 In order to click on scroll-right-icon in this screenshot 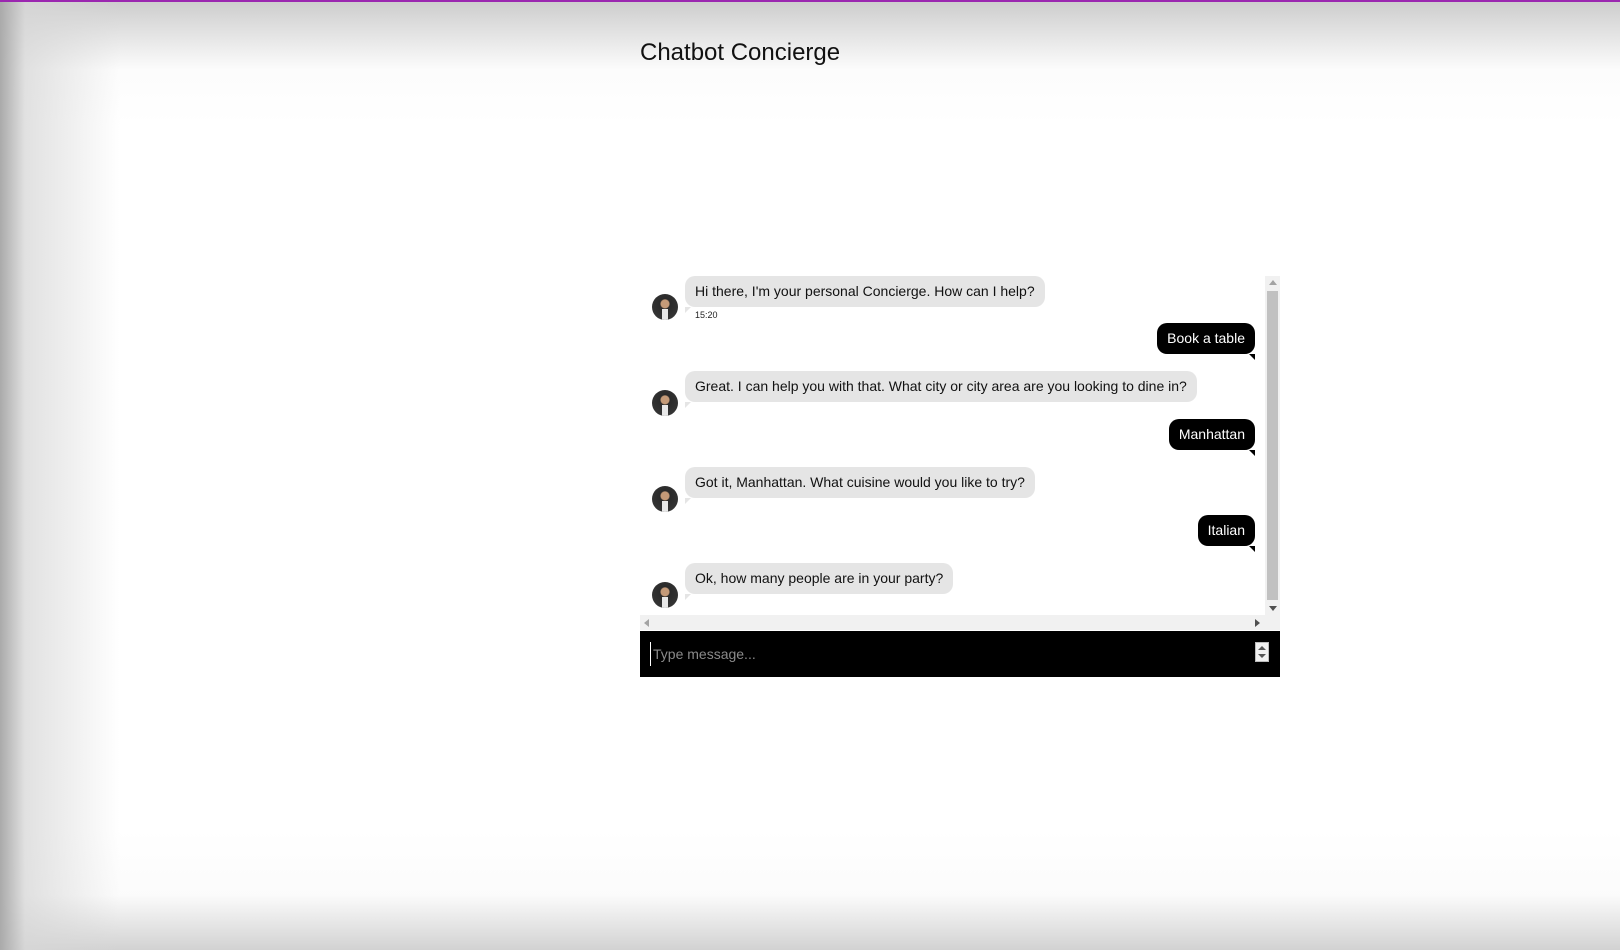, I will do `click(1257, 623)`.